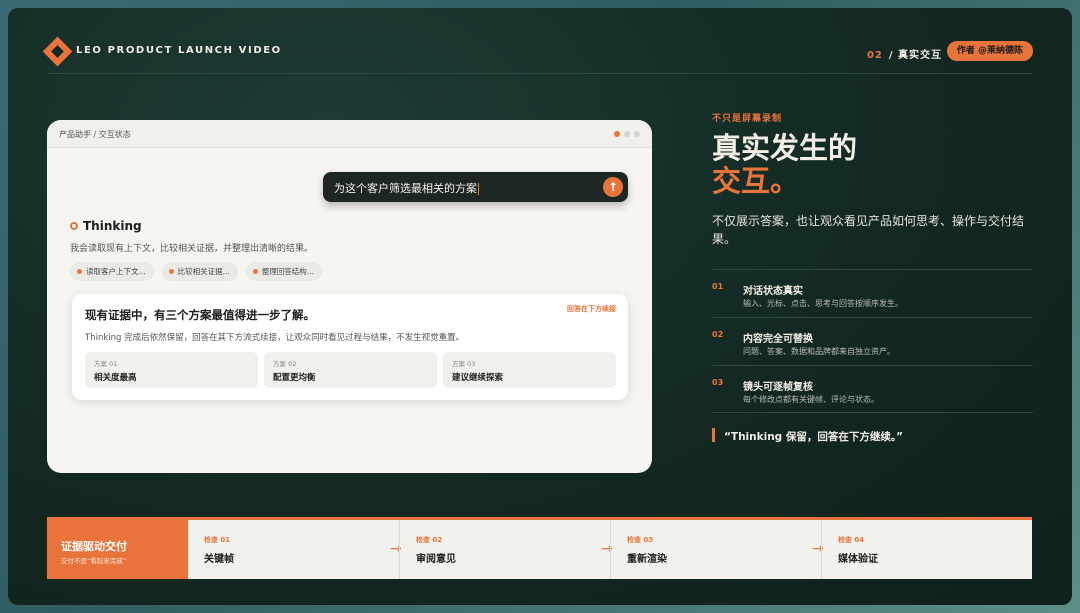  What do you see at coordinates (874, 55) in the screenshot?
I see `section-number: 02` at bounding box center [874, 55].